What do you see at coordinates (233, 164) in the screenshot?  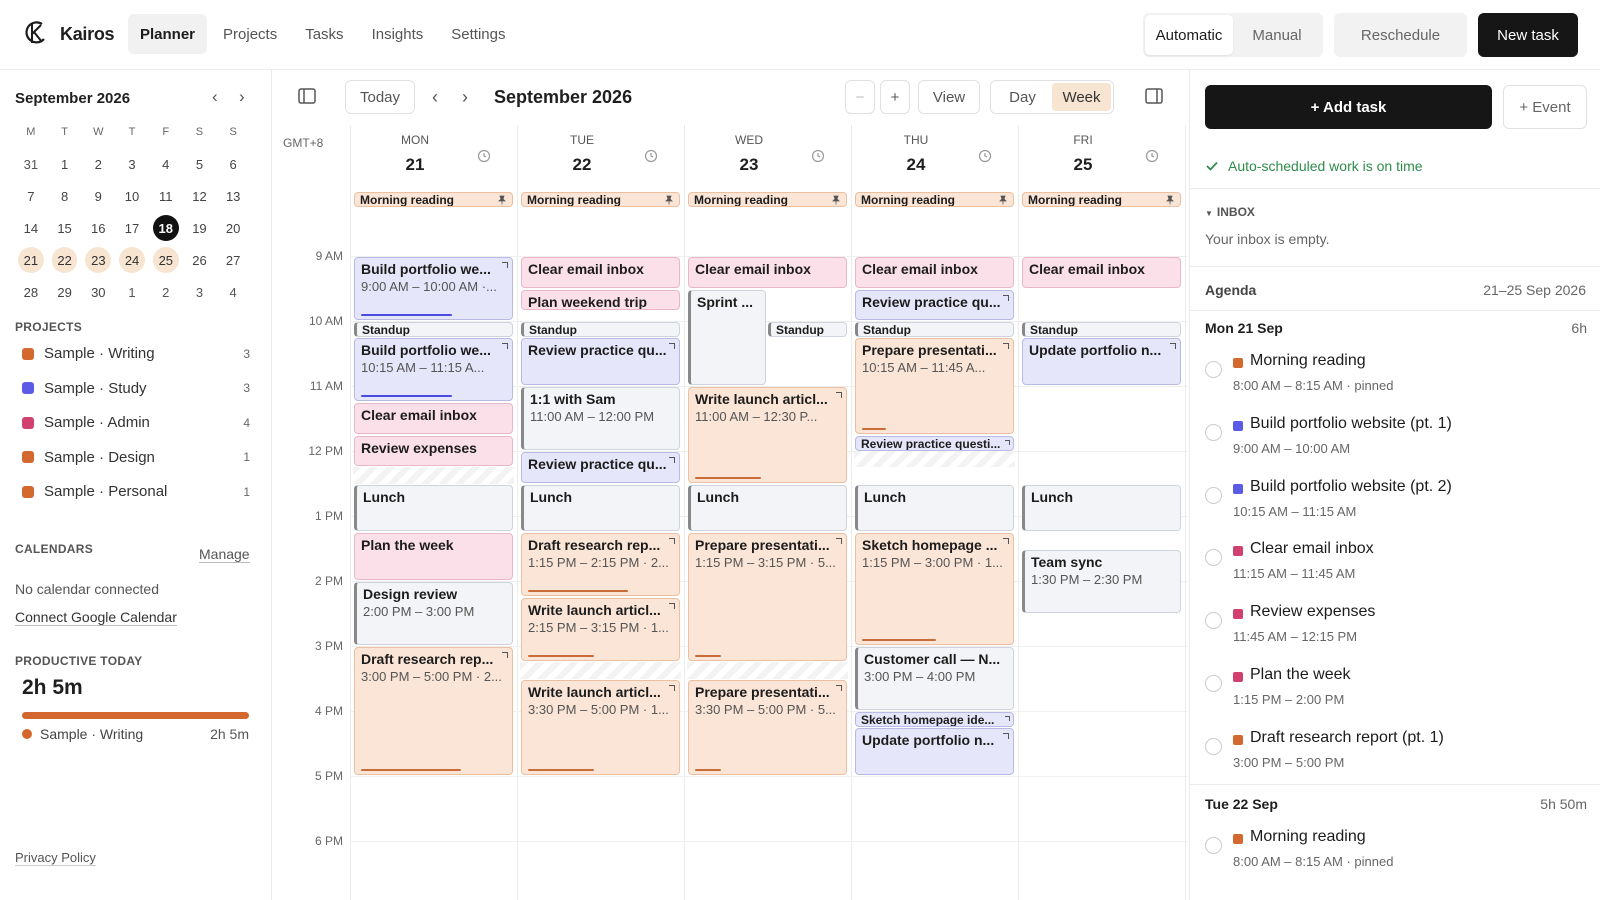 I see `mini-day-cell: 6` at bounding box center [233, 164].